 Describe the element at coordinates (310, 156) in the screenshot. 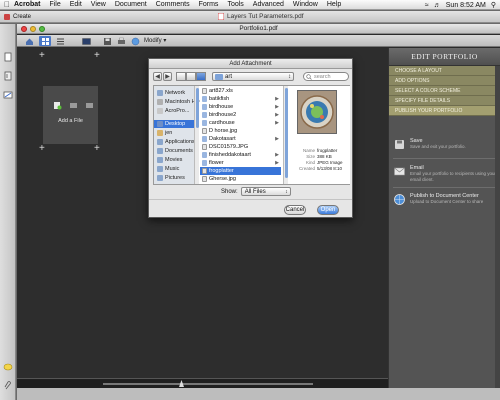

I see `metadata-key: Size` at that location.